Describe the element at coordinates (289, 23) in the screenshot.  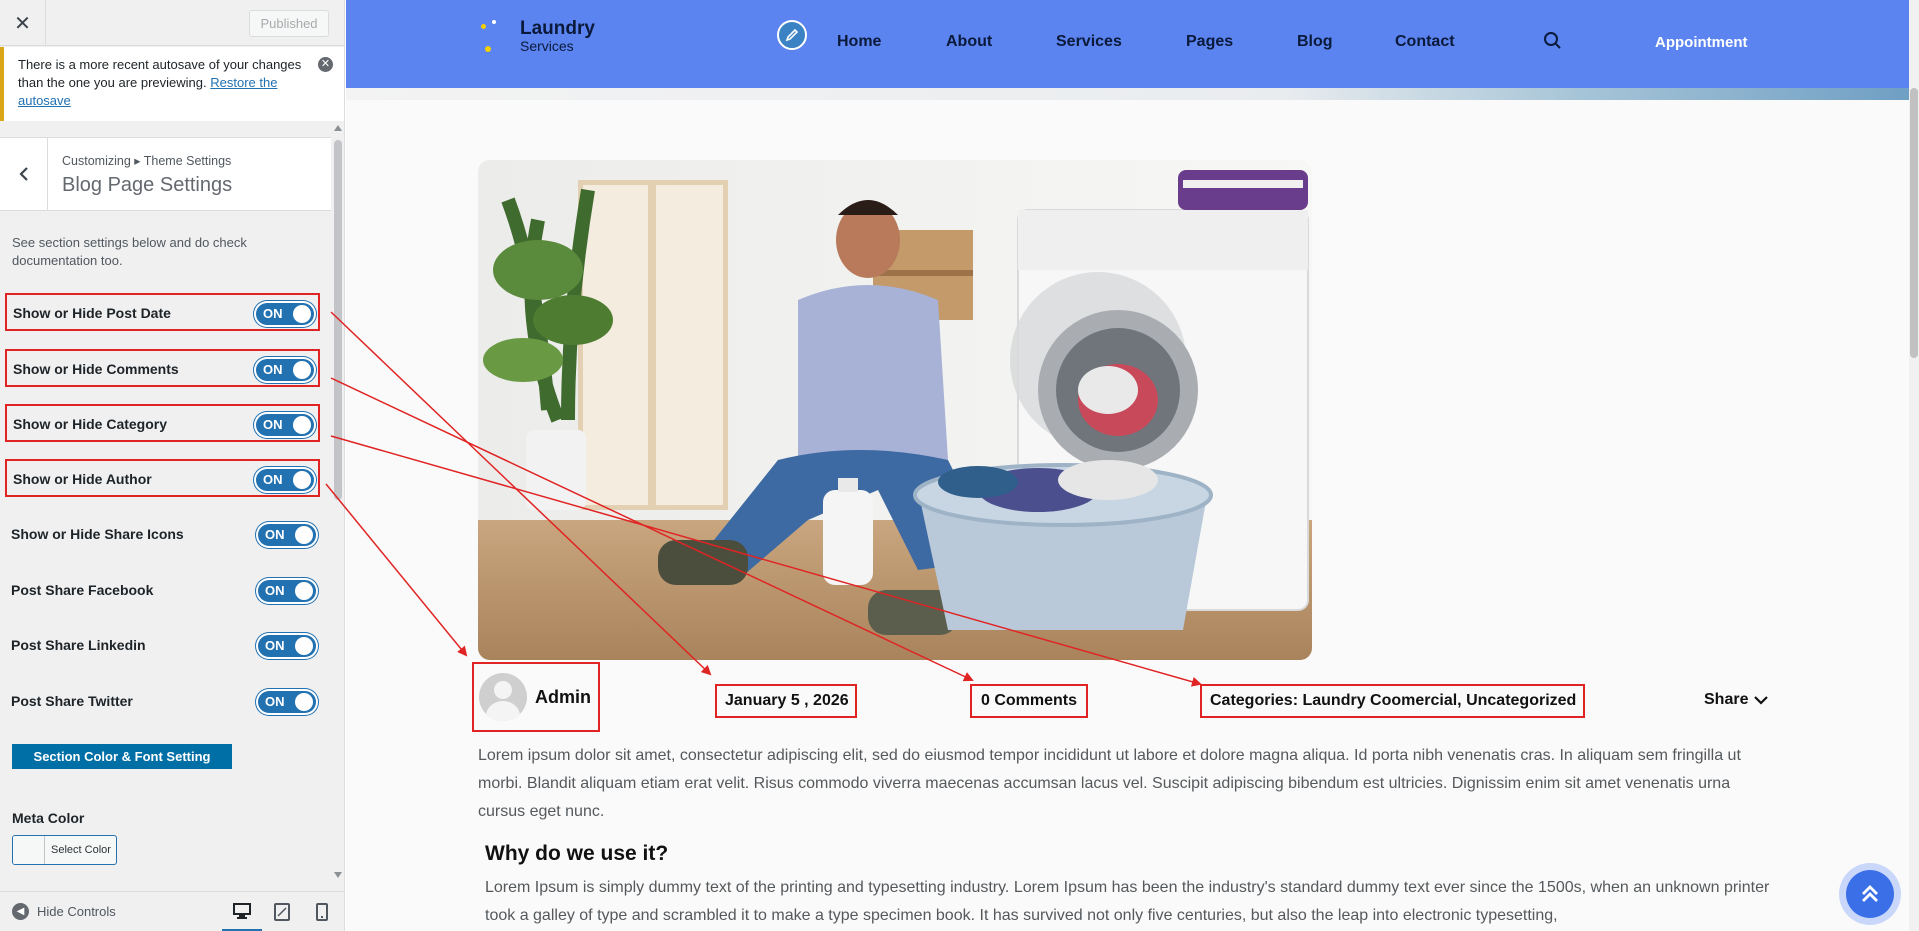
I see `publish-button: Published` at that location.